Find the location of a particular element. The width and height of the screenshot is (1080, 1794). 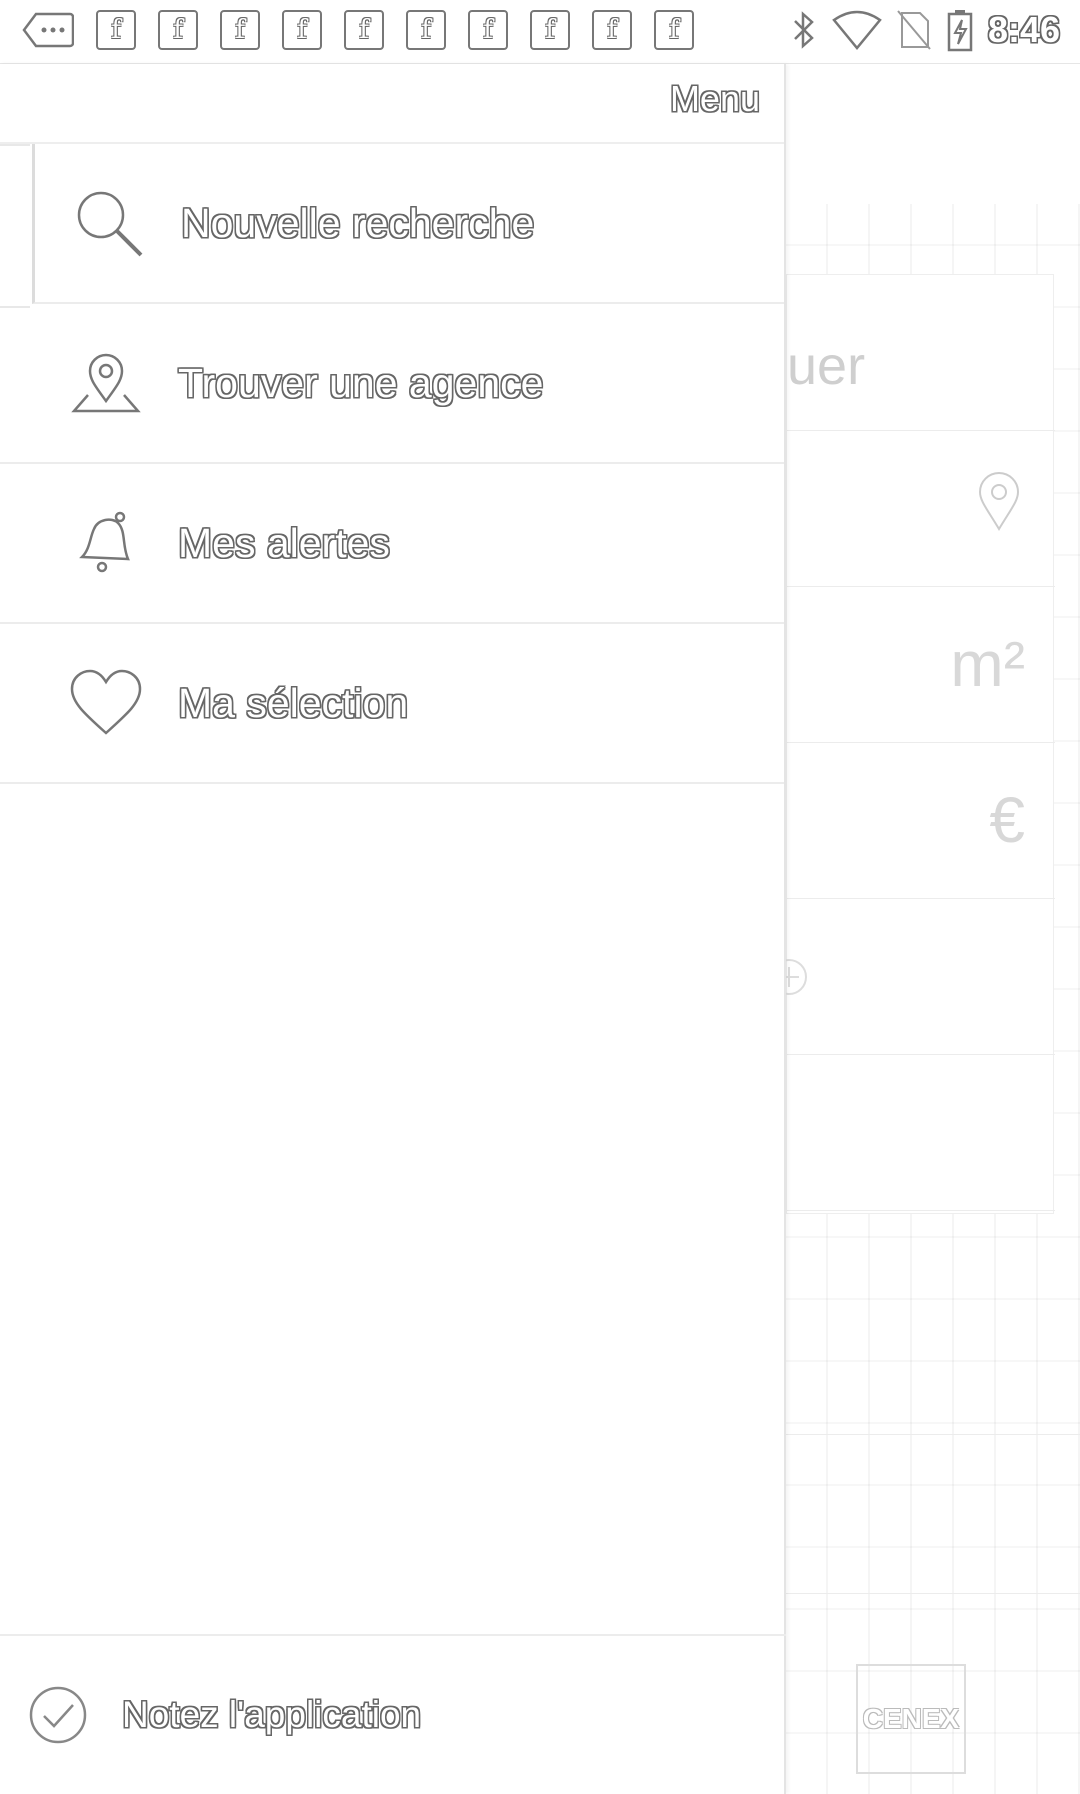

wifi-icon is located at coordinates (857, 30).